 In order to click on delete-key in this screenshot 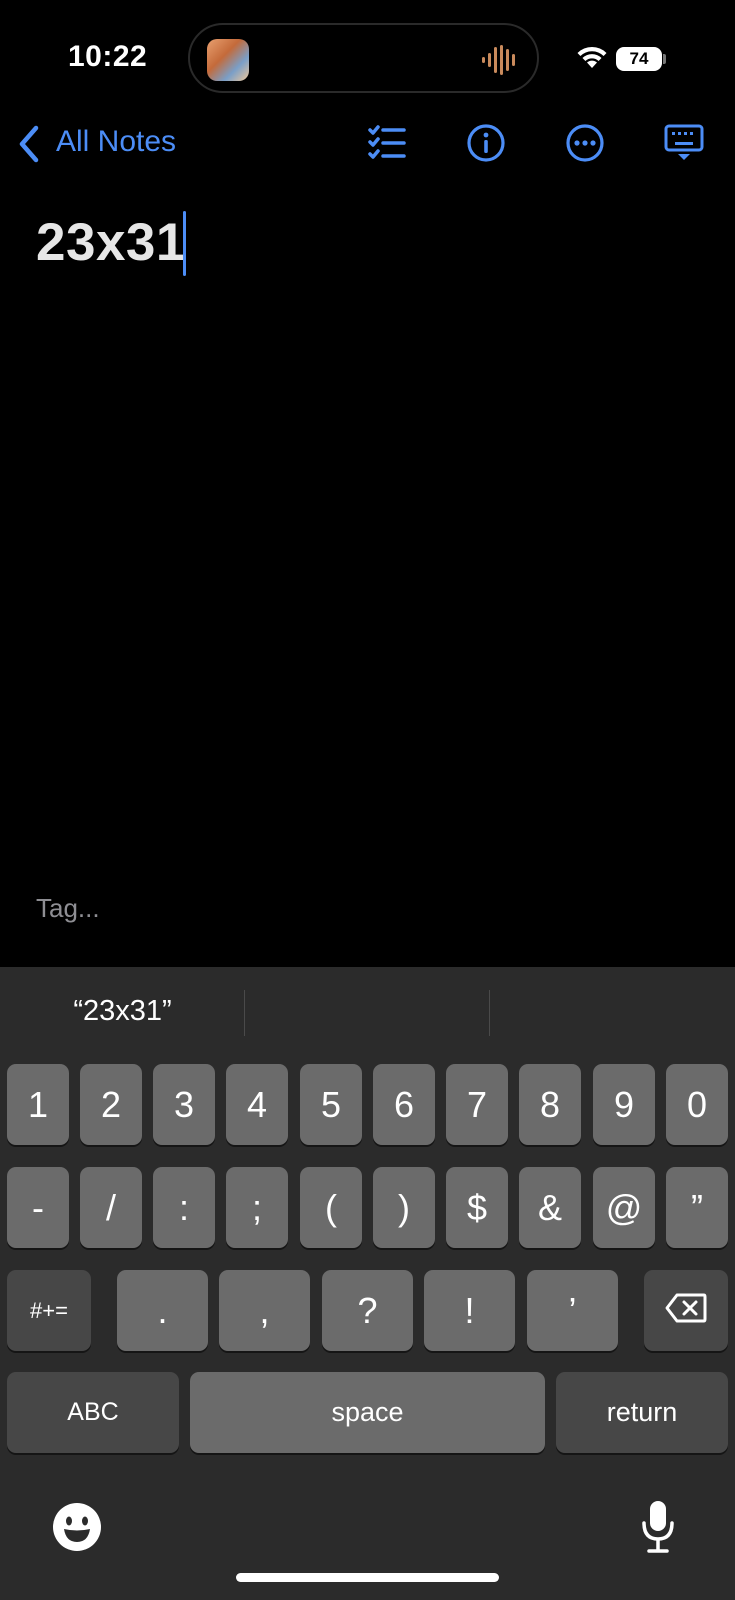, I will do `click(686, 1310)`.